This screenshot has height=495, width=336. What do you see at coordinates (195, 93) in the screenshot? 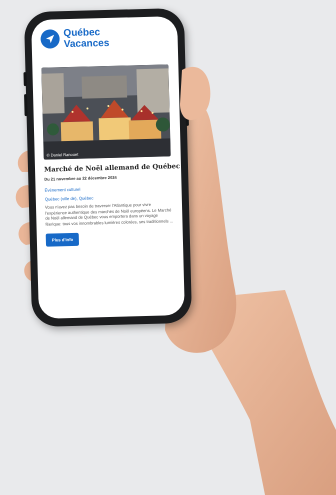
I see `thumb-overlay` at bounding box center [195, 93].